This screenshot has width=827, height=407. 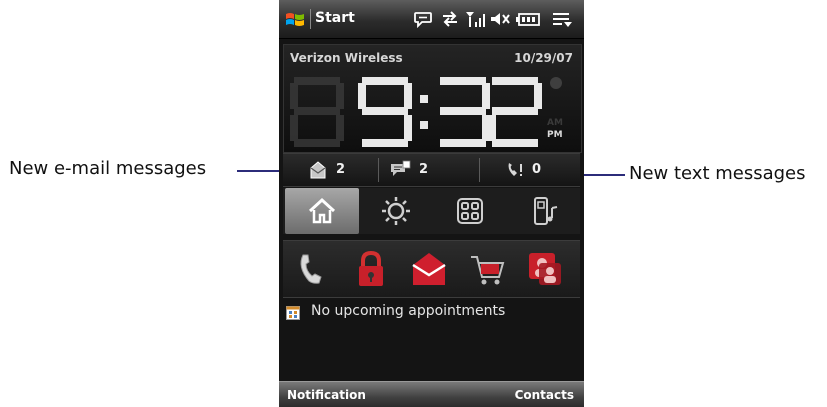 I want to click on digital-clock, so click(x=426, y=112).